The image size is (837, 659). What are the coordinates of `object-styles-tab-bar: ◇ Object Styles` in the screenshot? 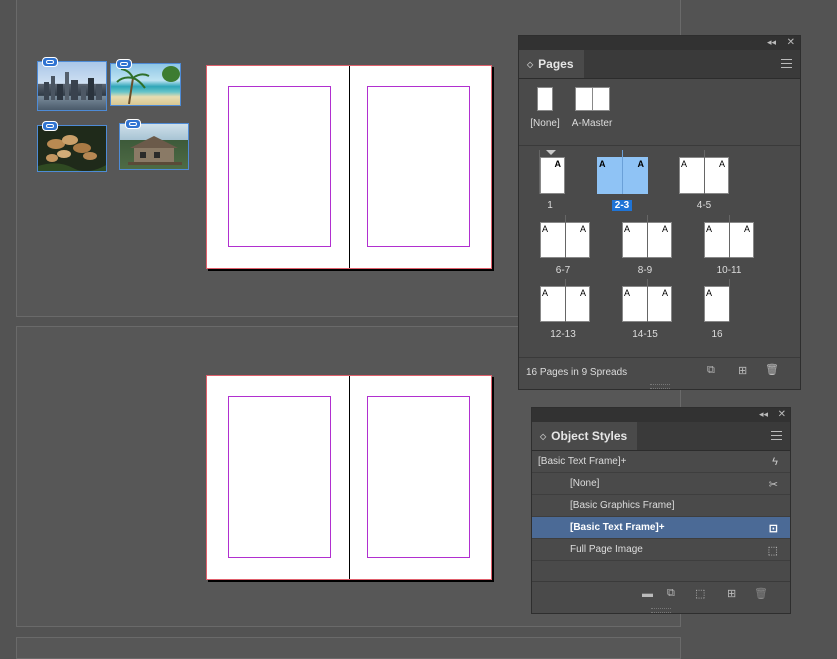 It's located at (661, 436).